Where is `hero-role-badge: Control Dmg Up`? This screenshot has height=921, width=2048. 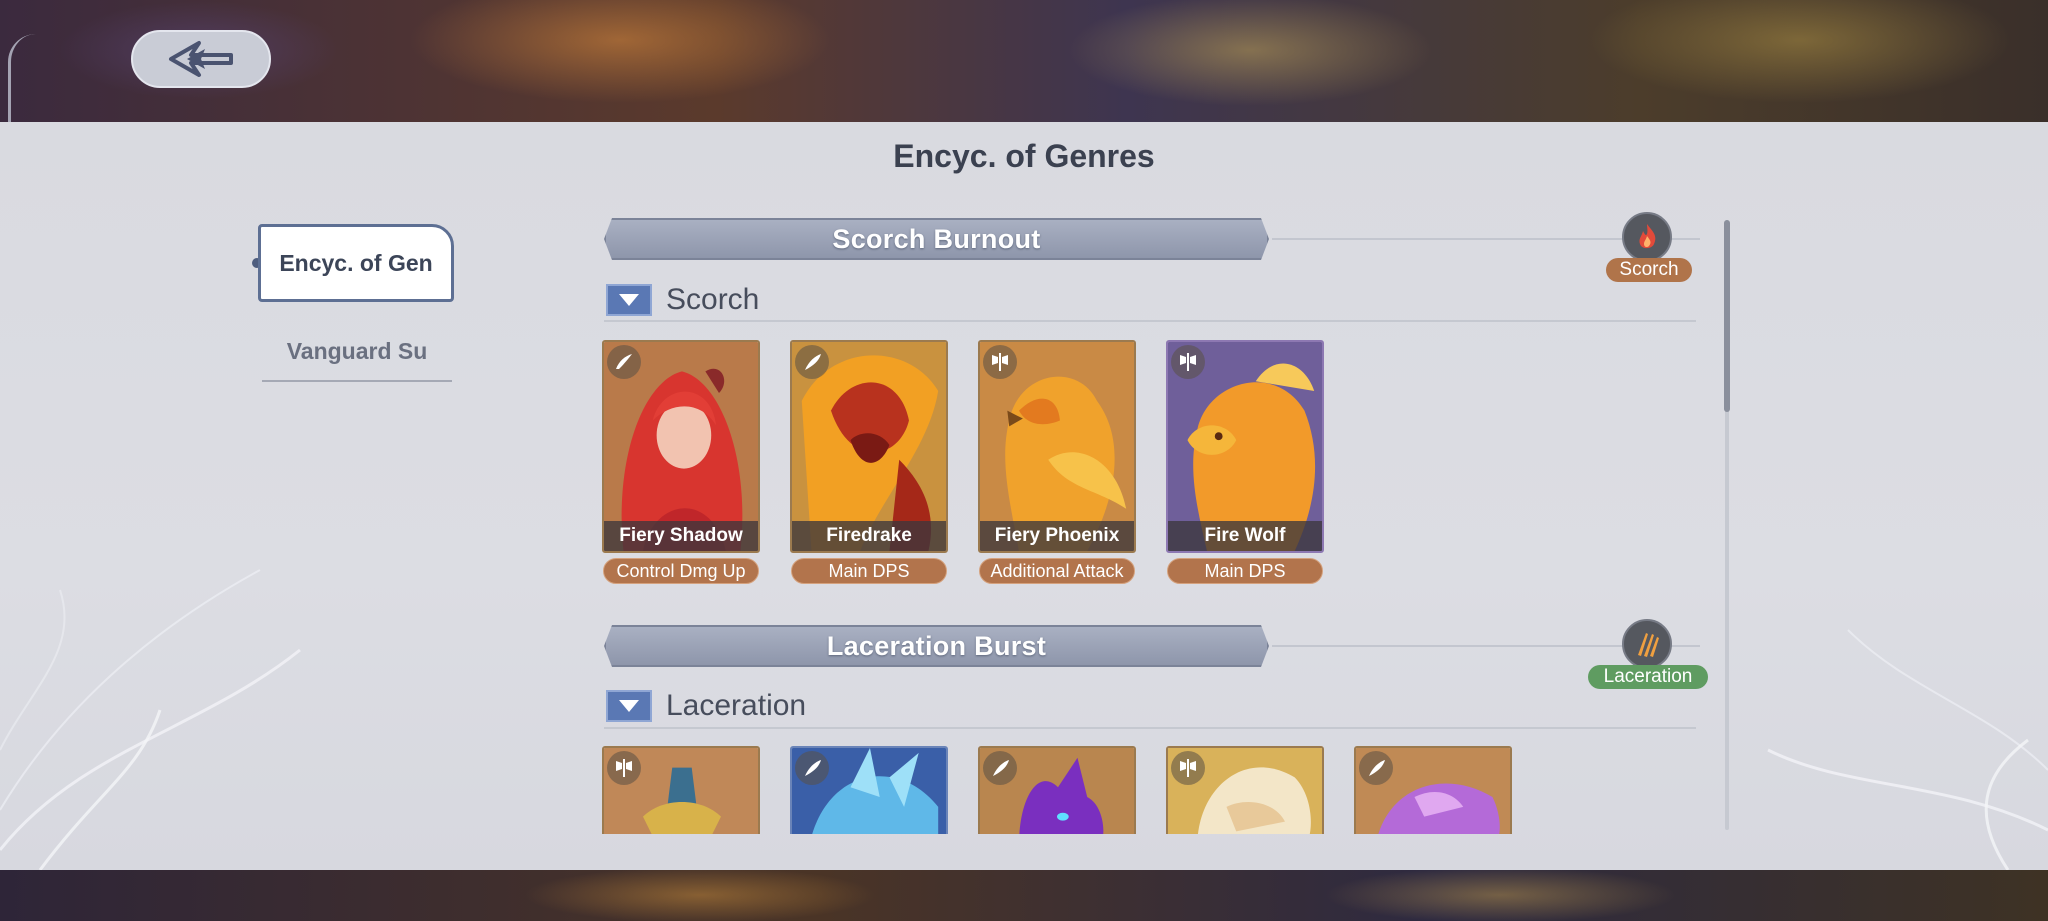
hero-role-badge: Control Dmg Up is located at coordinates (681, 571).